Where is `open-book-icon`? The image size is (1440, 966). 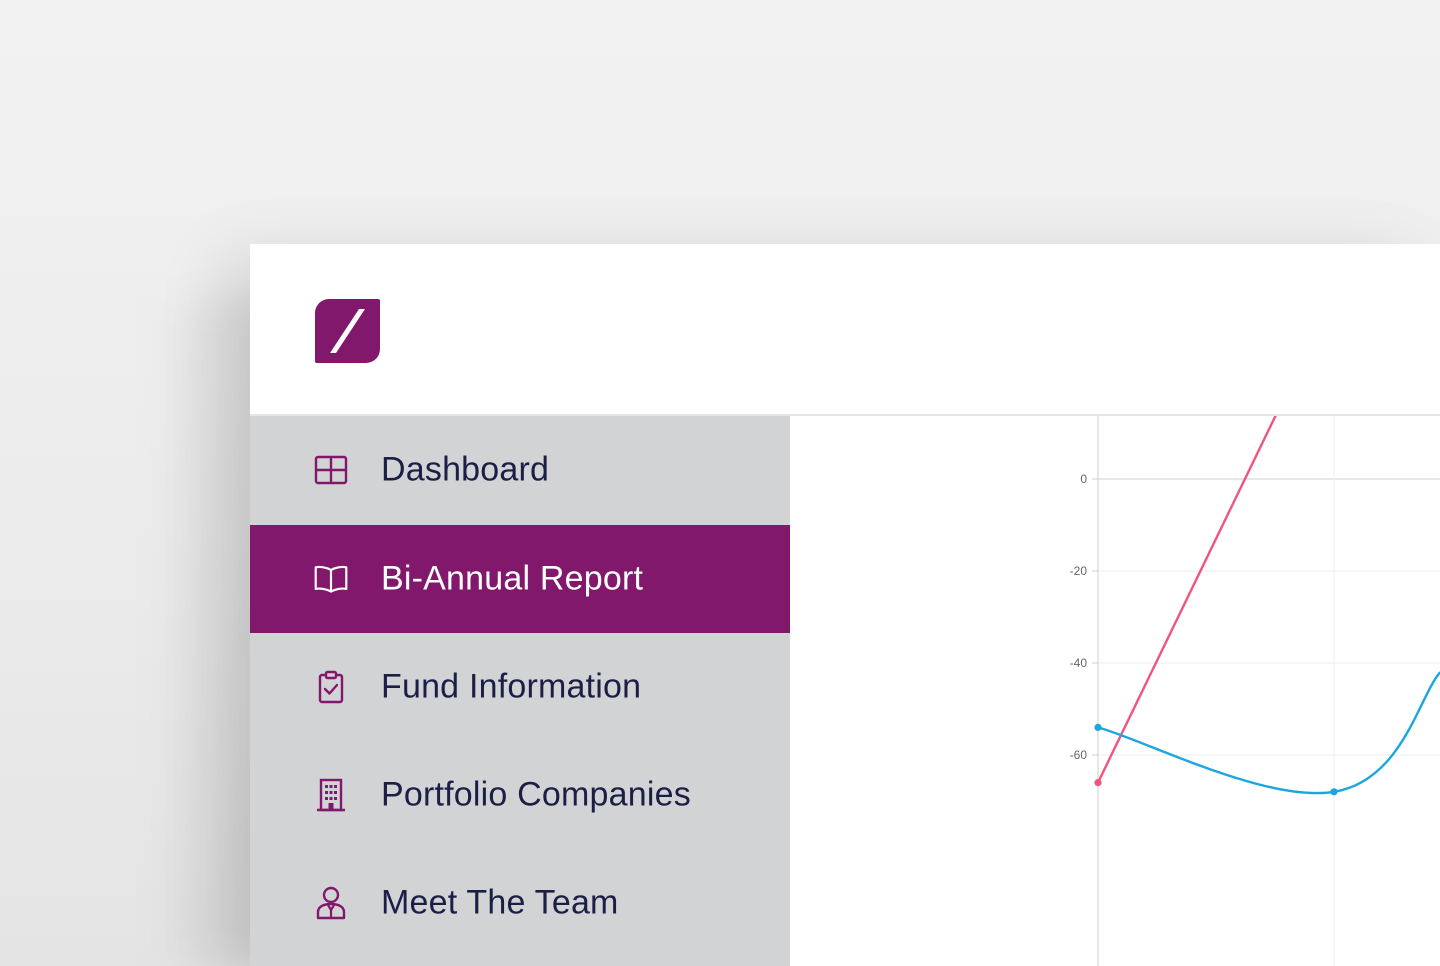 open-book-icon is located at coordinates (331, 579).